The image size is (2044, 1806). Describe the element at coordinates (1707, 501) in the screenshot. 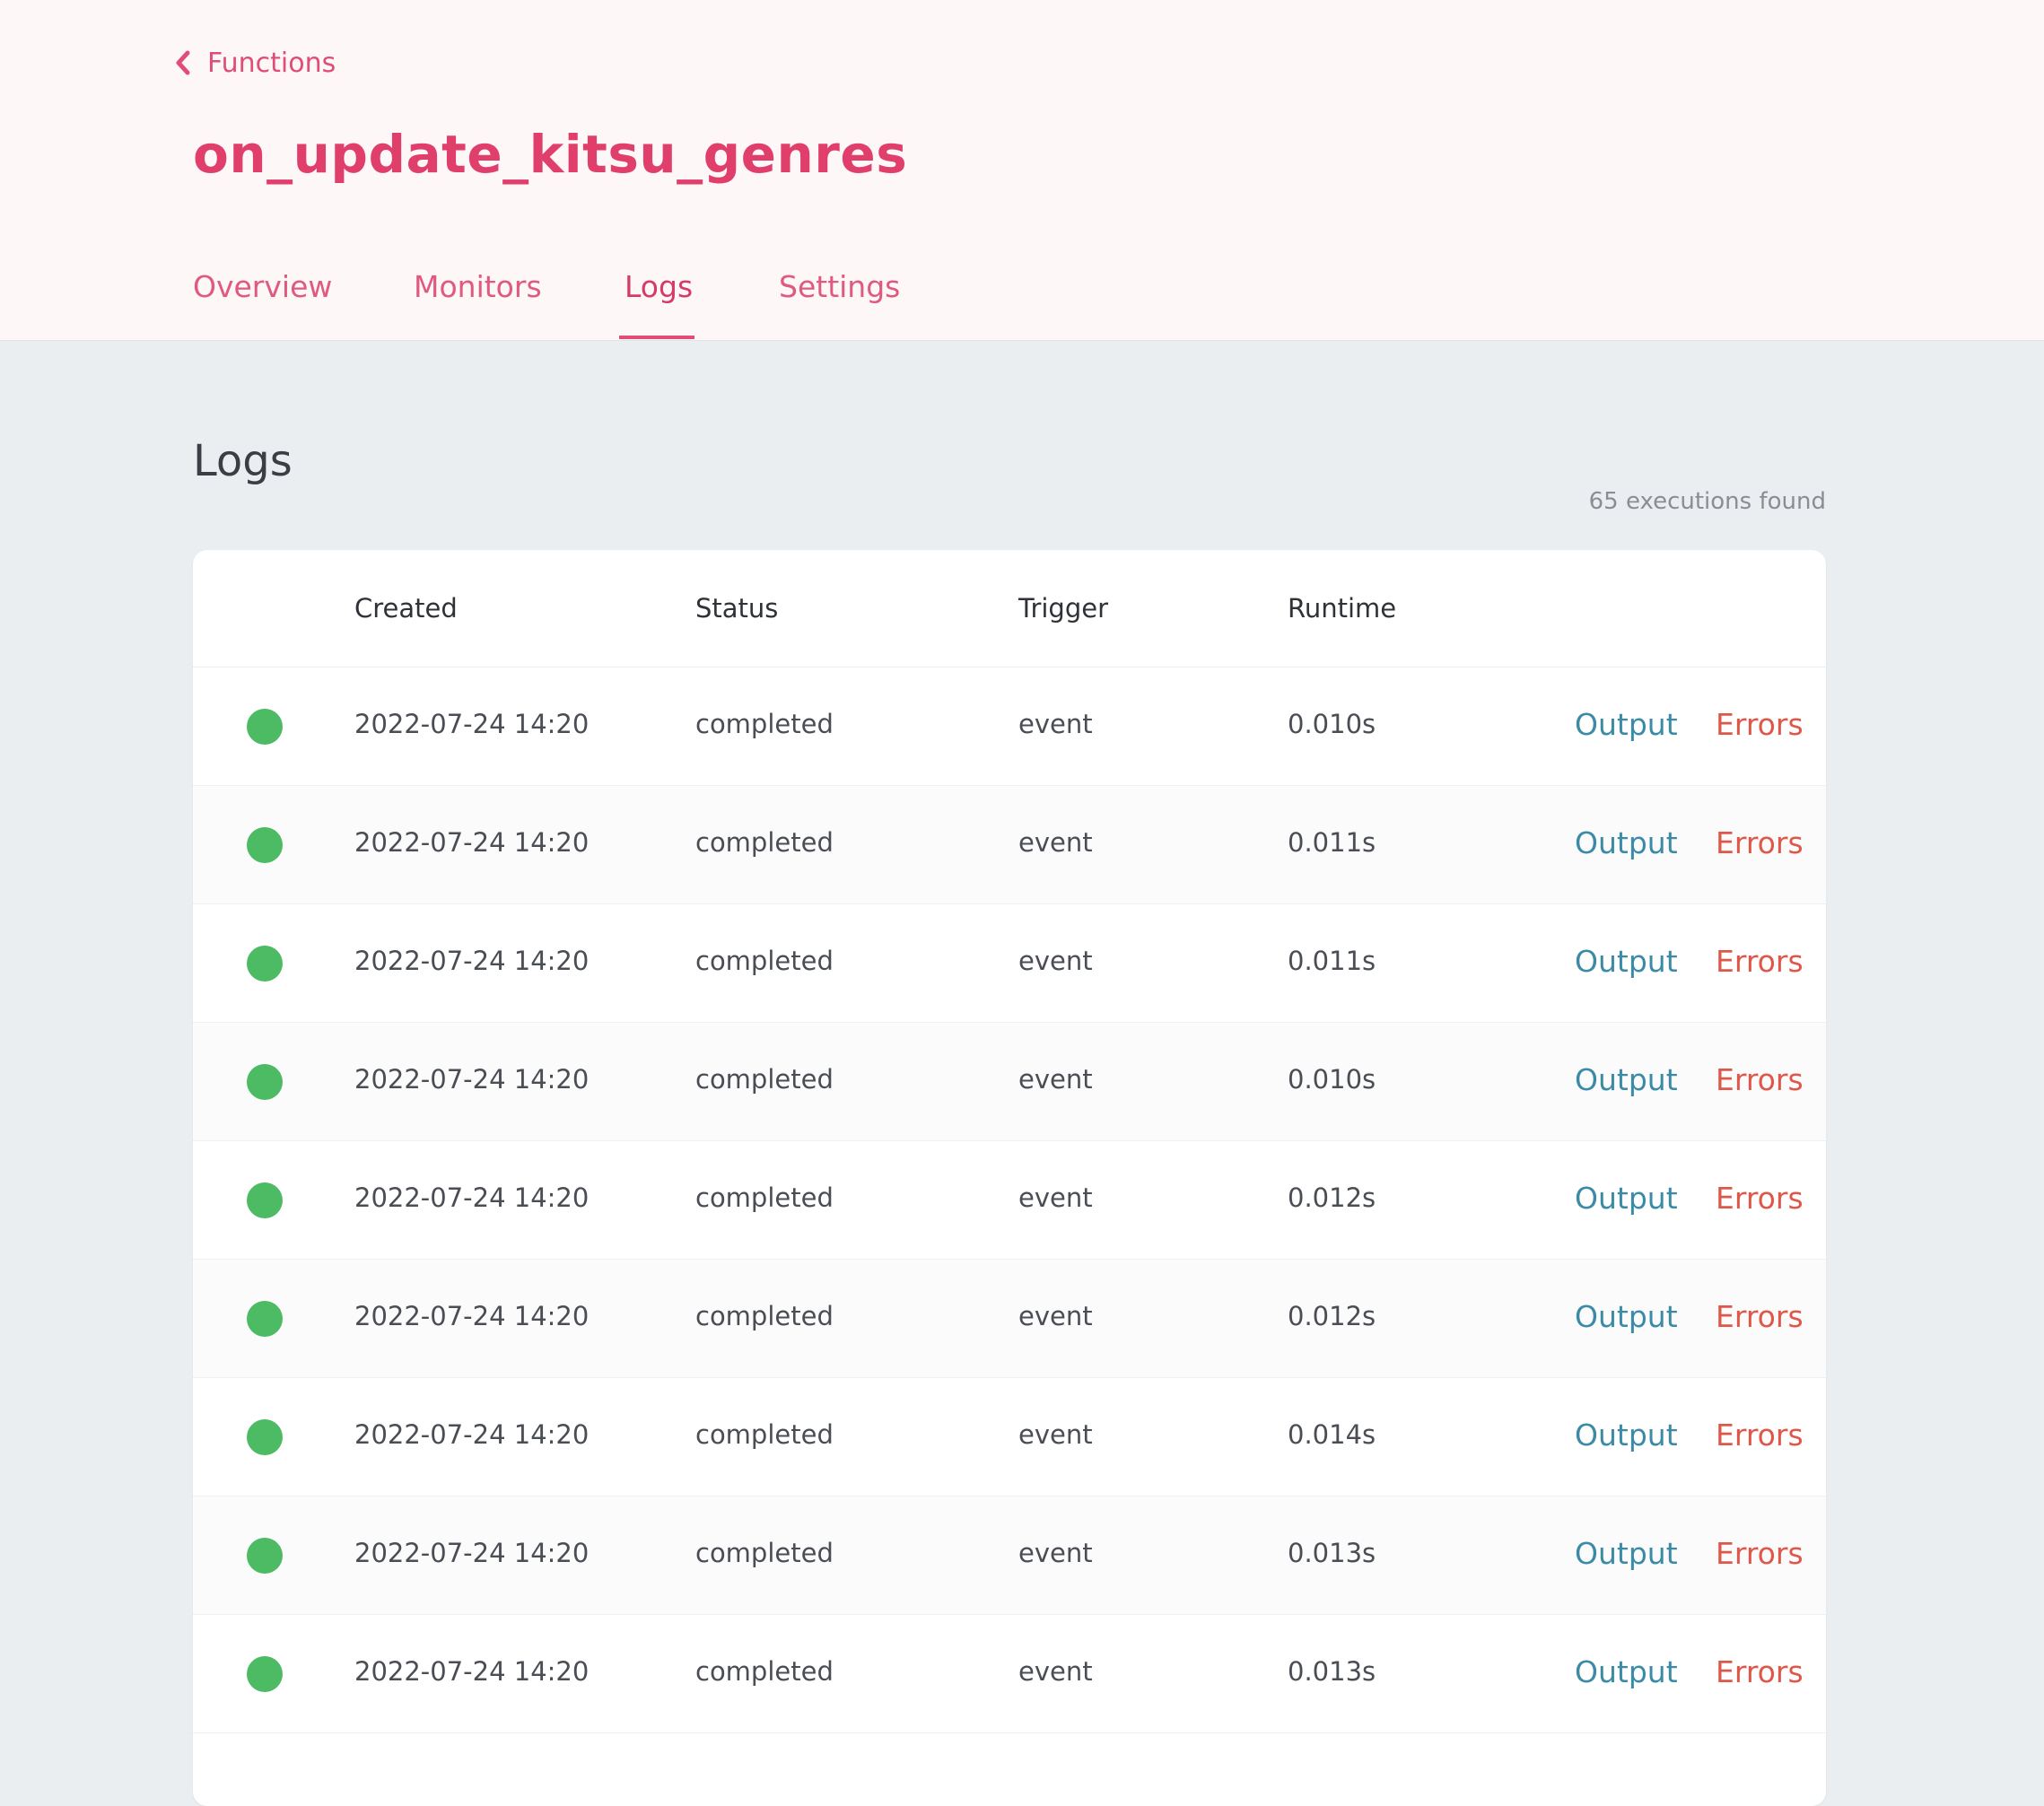

I see `executions-count: 65 executions found` at that location.